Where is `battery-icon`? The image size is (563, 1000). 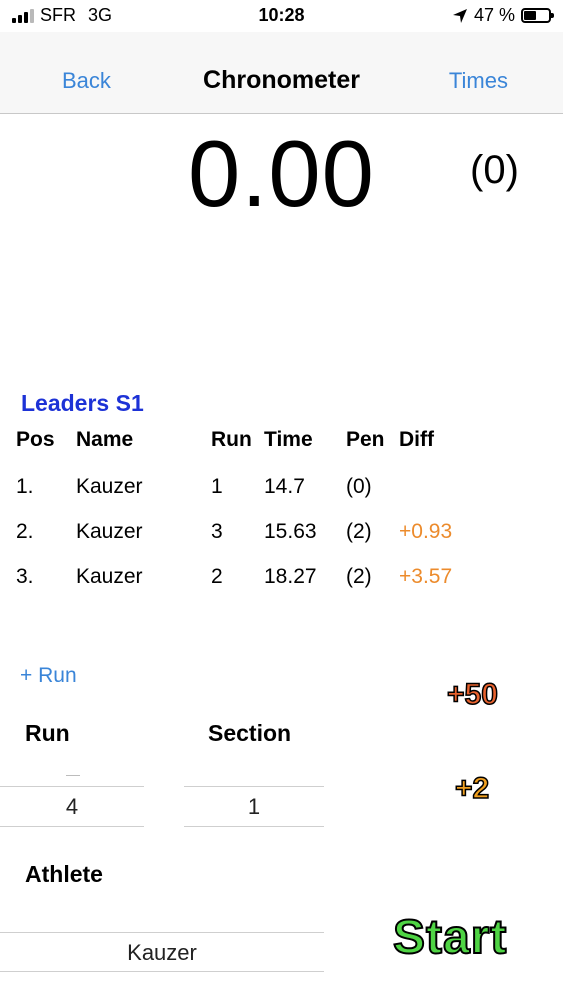
battery-icon is located at coordinates (537, 15).